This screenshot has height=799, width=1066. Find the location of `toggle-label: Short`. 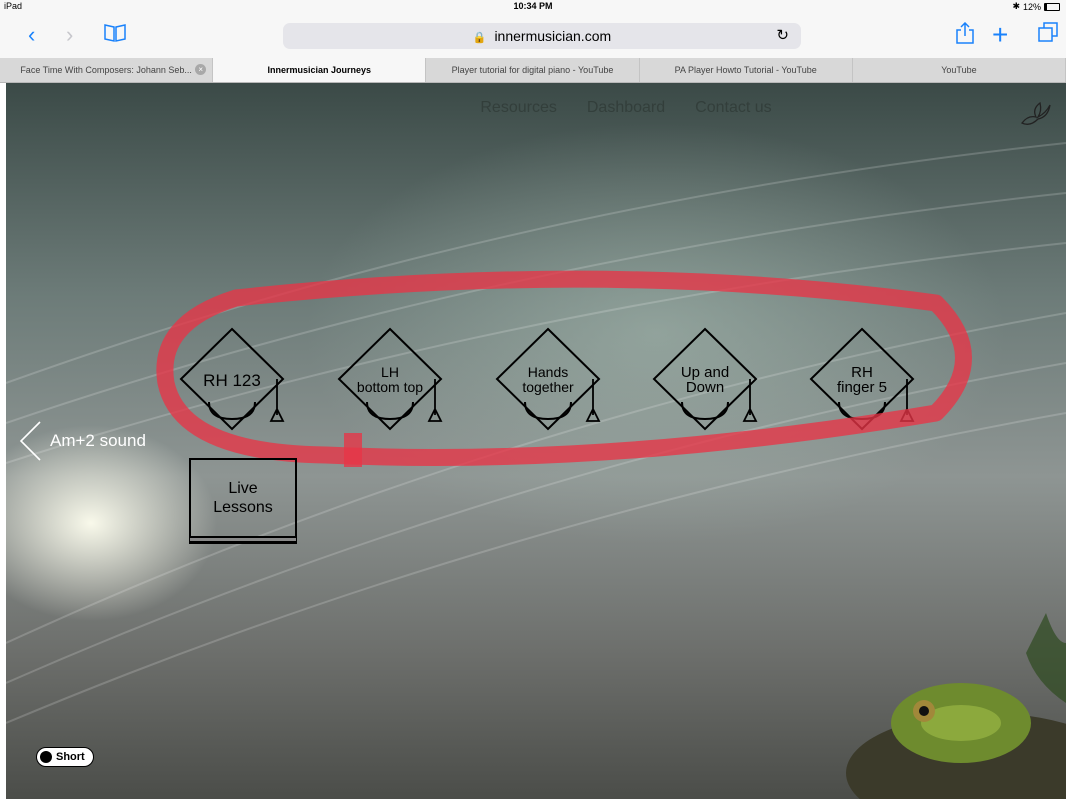

toggle-label: Short is located at coordinates (70, 757).